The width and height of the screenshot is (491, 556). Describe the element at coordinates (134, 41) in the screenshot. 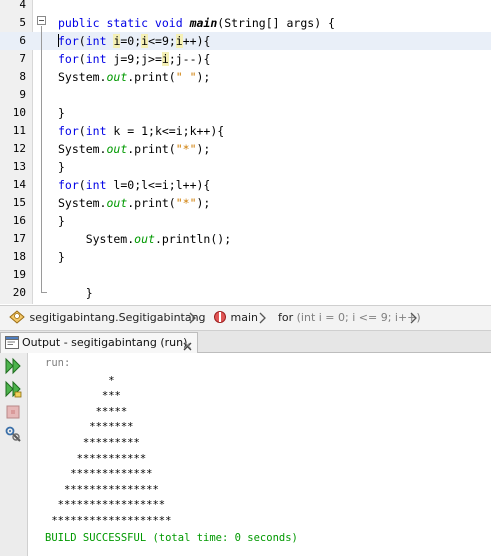

I see `code-text: for(int i=0;i<=9;i++){` at that location.